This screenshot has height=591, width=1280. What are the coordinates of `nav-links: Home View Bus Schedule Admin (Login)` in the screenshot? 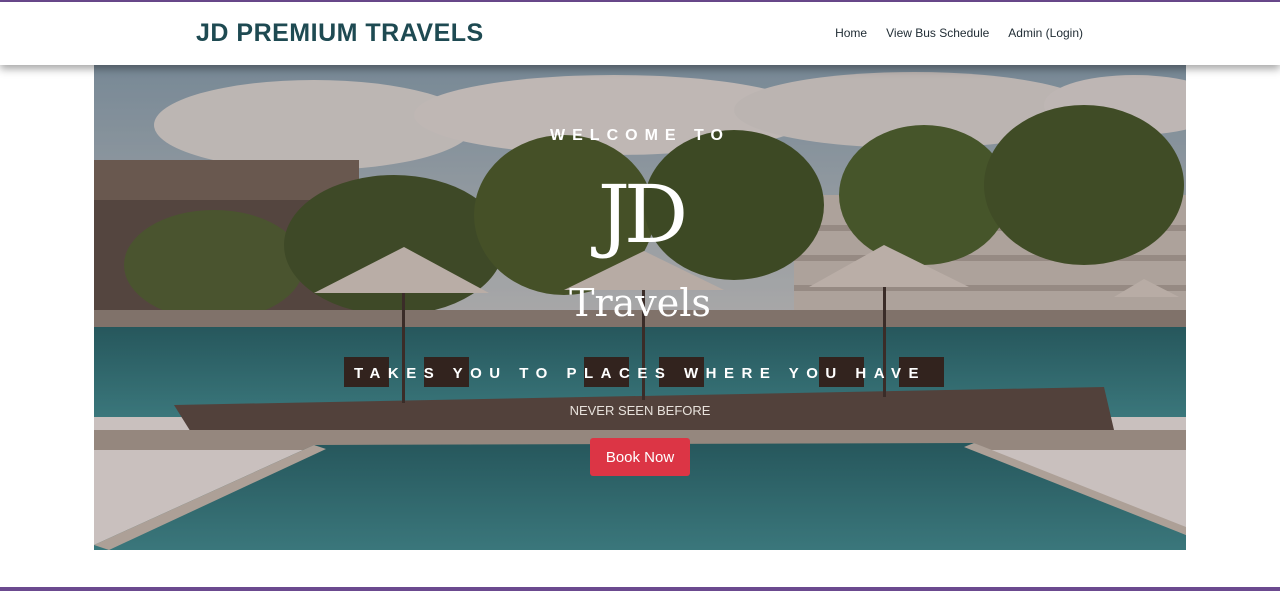 It's located at (959, 33).